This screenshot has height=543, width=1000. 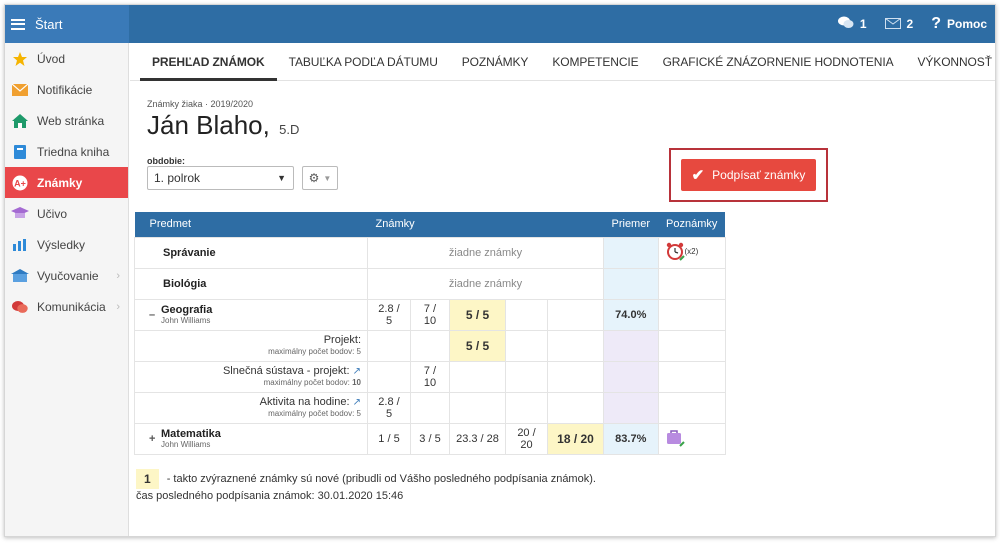 What do you see at coordinates (147, 479) in the screenshot?
I see `new-grade-sample: 1` at bounding box center [147, 479].